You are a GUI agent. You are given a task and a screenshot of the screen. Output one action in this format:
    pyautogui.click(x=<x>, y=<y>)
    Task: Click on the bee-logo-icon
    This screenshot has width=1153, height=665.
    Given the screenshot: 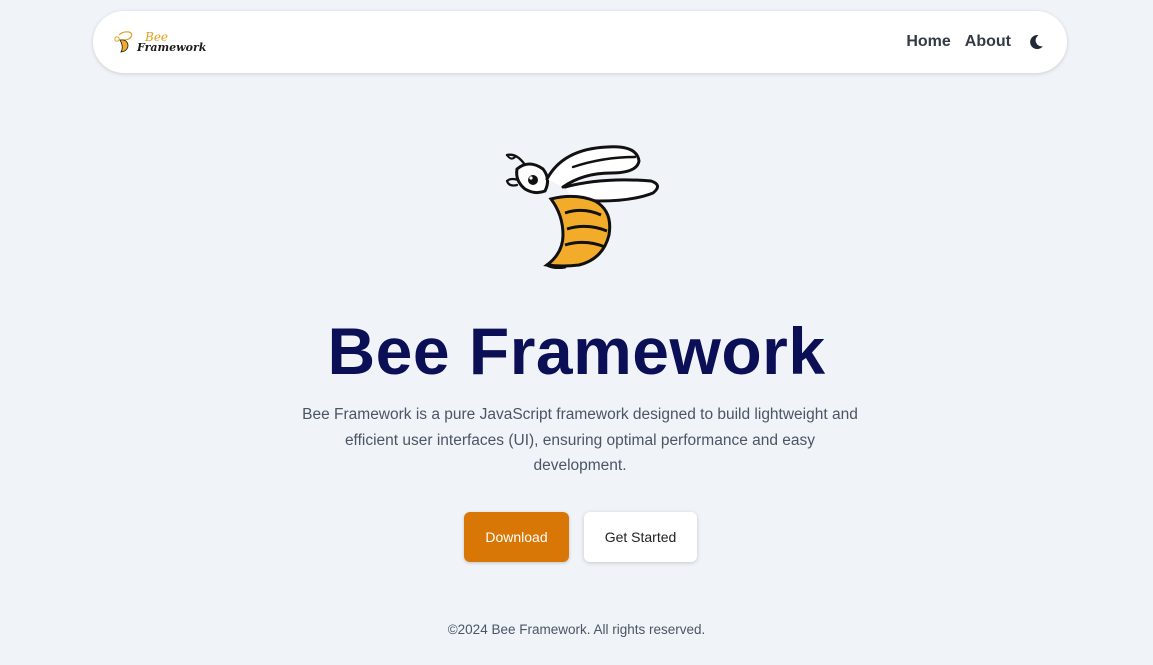 What is the action you would take?
    pyautogui.click(x=123, y=42)
    